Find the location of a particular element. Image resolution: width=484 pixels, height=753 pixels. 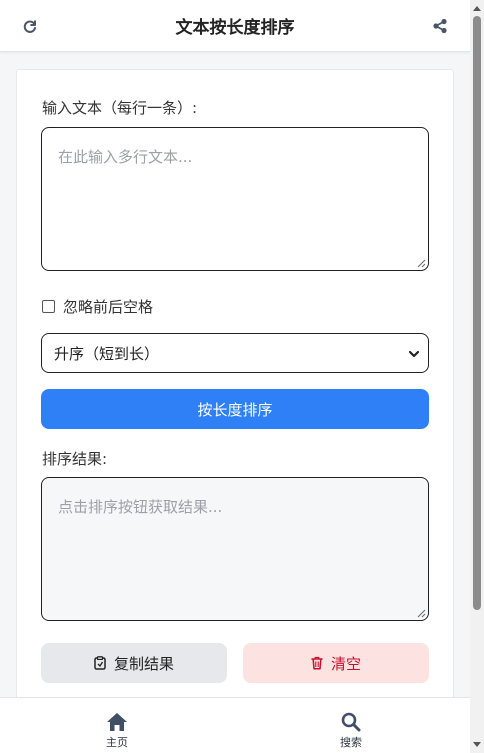

nav-item-home: 主页 is located at coordinates (117, 725).